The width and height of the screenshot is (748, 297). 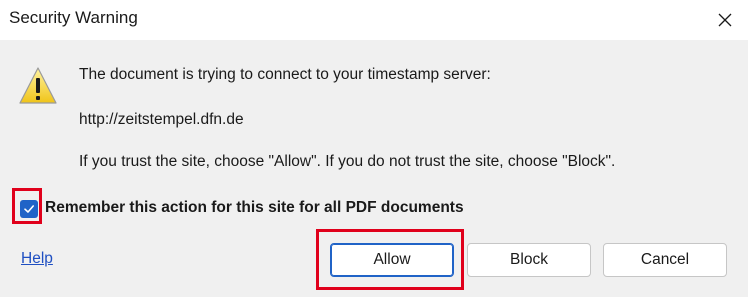 What do you see at coordinates (38, 85) in the screenshot?
I see `warning-icon` at bounding box center [38, 85].